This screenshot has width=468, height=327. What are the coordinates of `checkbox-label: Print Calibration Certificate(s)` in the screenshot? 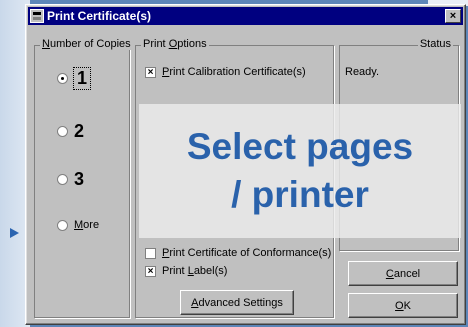 It's located at (234, 72).